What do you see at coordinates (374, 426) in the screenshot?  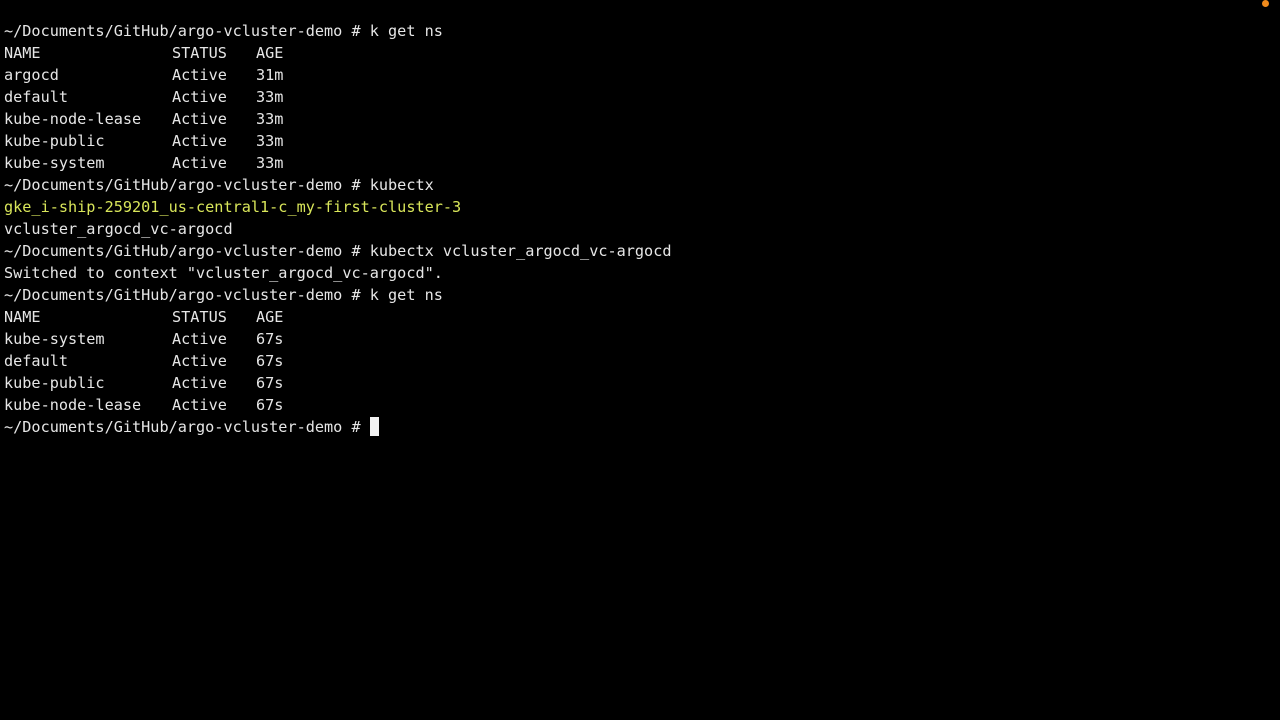 I see `block-cursor-icon` at bounding box center [374, 426].